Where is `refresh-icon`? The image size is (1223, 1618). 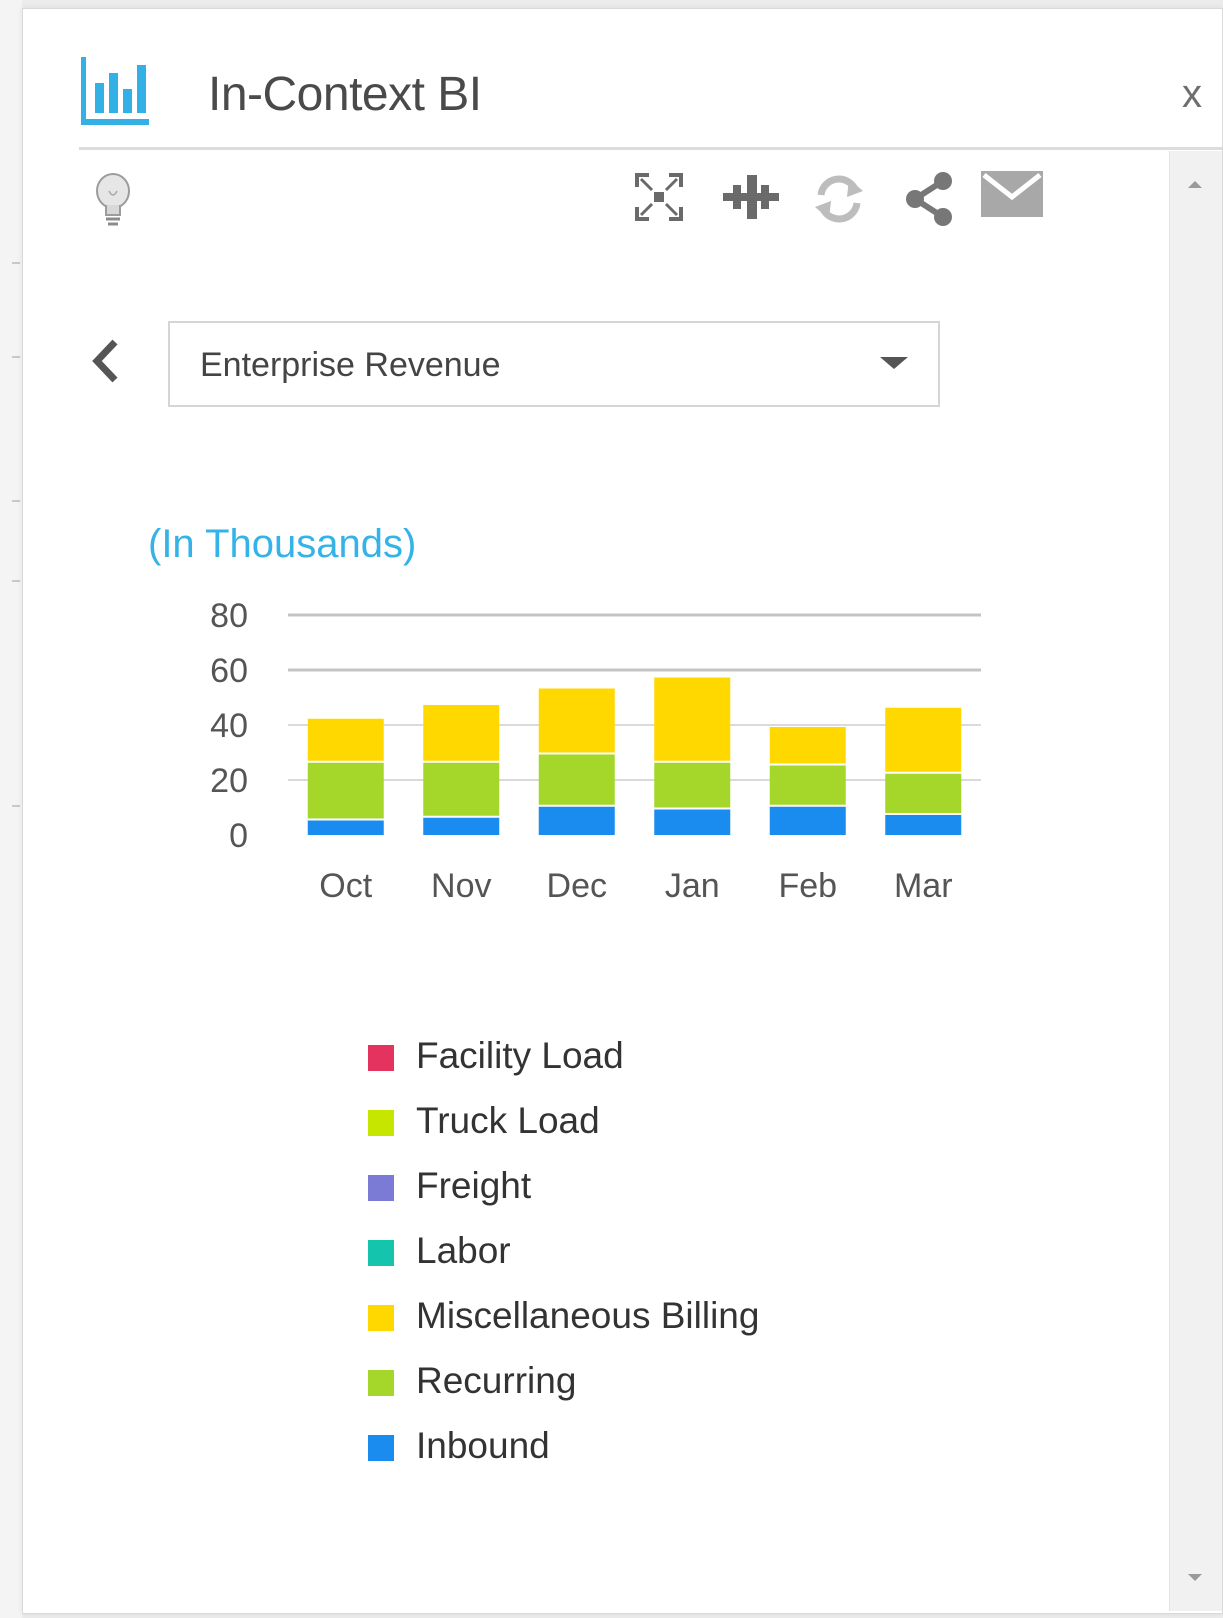 refresh-icon is located at coordinates (839, 199).